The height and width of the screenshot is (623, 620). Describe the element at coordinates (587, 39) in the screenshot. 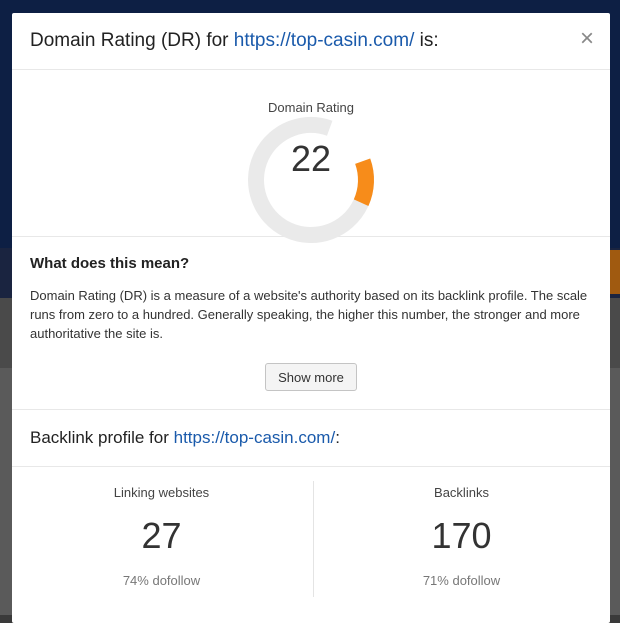

I see `close-icon: ×` at that location.